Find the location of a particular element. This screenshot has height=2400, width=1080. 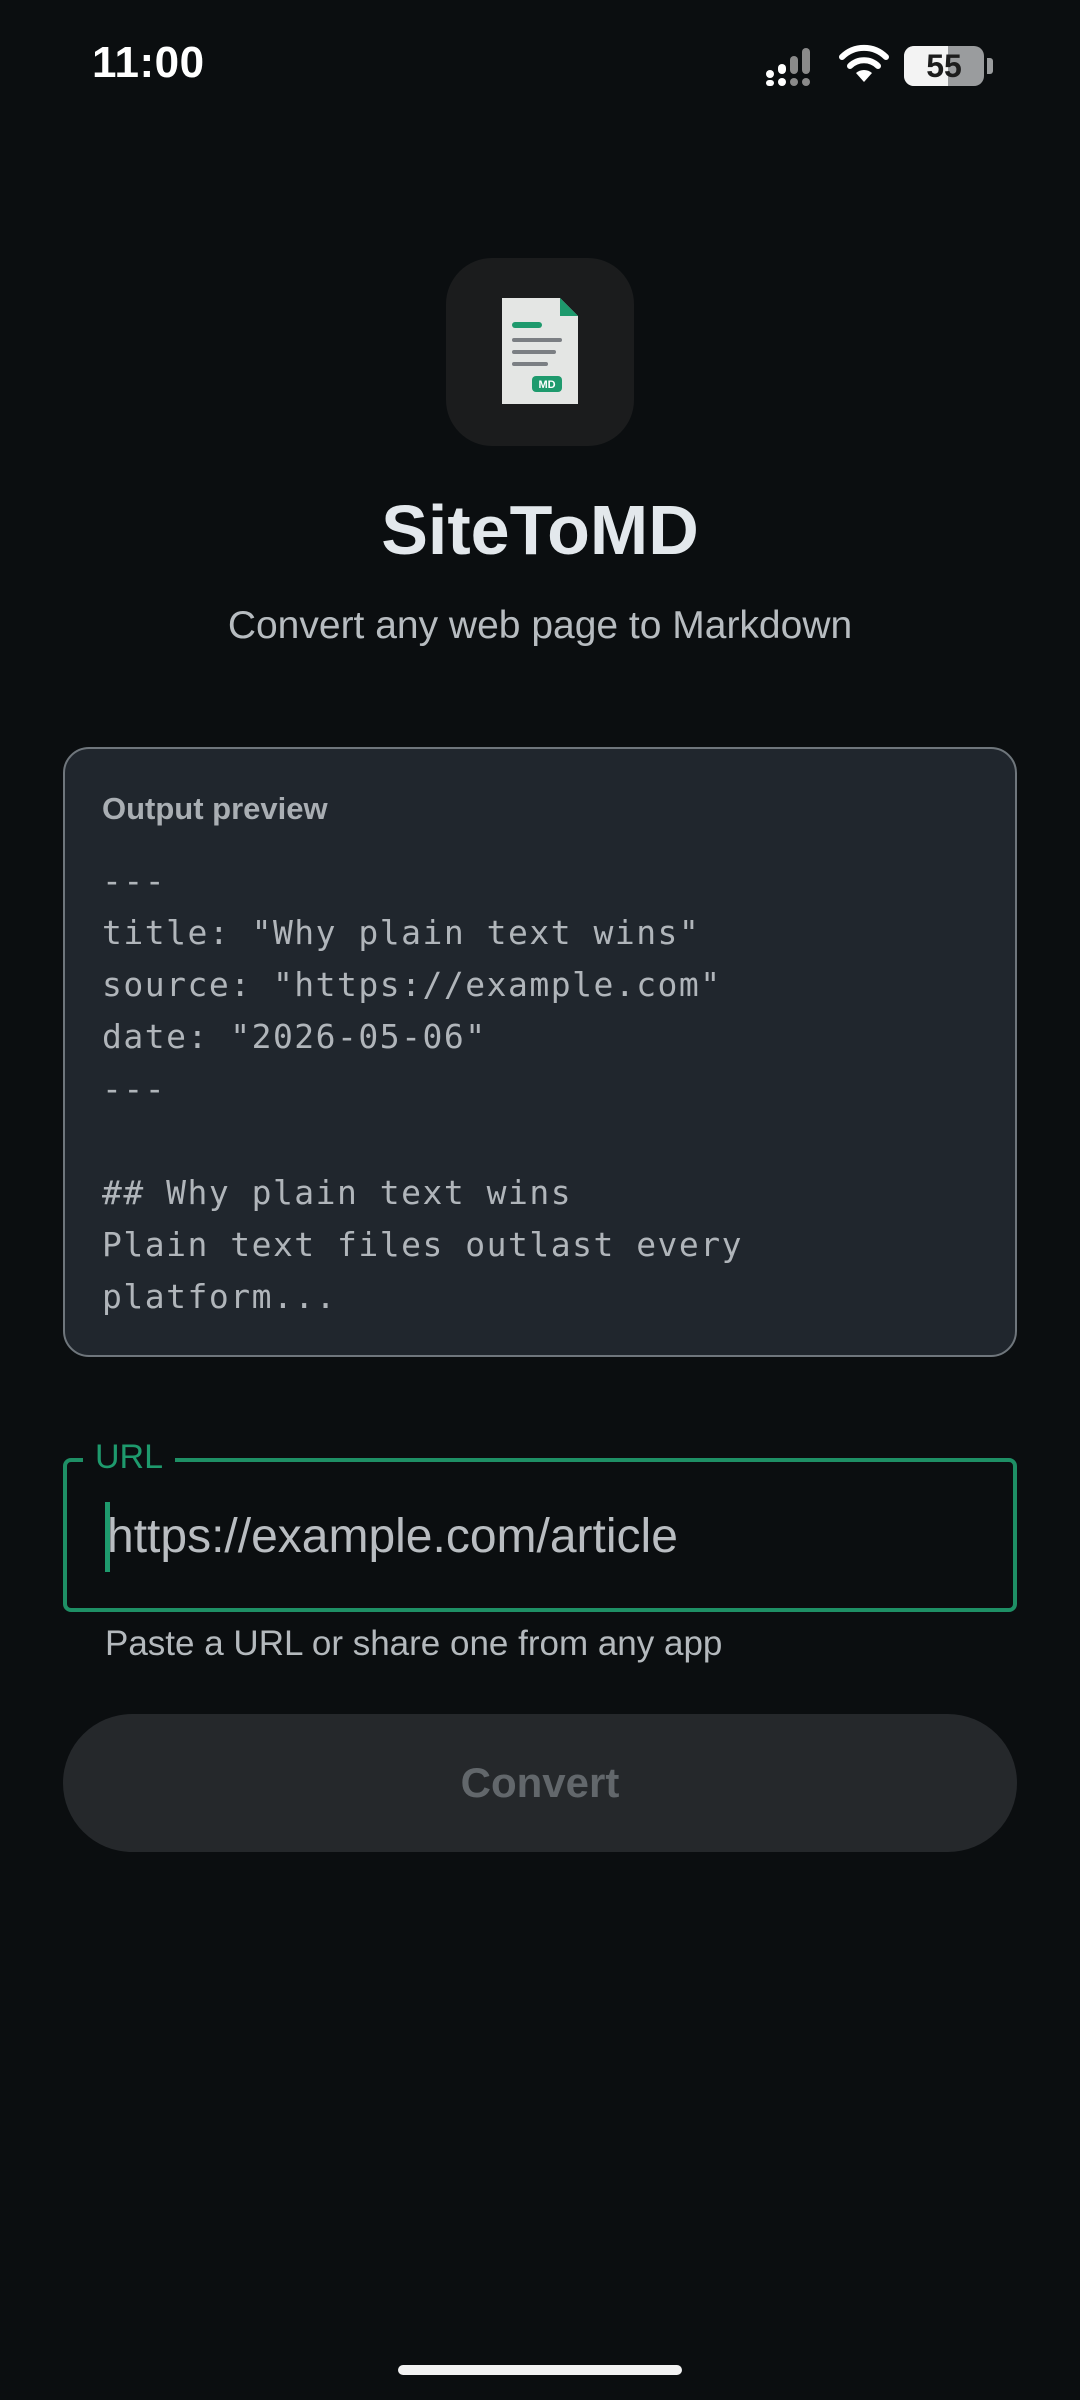

markdown-document-icon: MD is located at coordinates (540, 351).